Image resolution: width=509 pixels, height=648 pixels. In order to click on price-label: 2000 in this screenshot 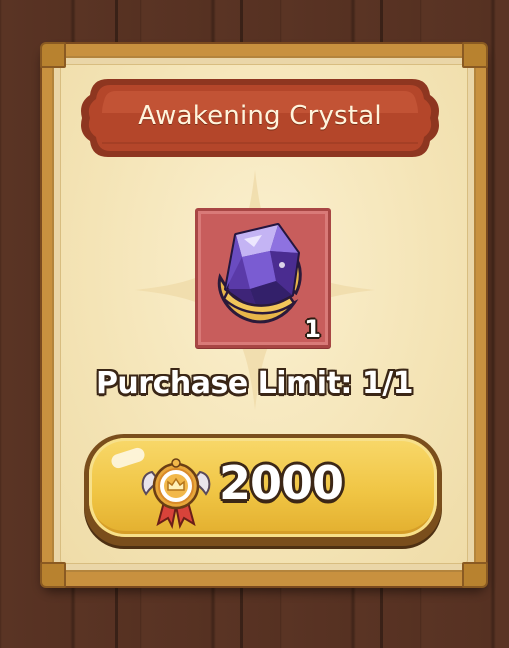, I will do `click(281, 483)`.